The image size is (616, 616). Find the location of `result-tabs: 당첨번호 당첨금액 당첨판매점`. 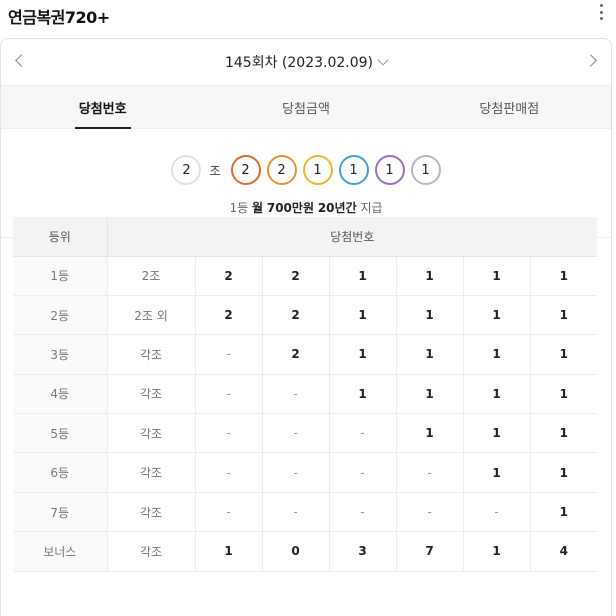

result-tabs: 당첨번호 당첨금액 당첨판매점 is located at coordinates (306, 107).